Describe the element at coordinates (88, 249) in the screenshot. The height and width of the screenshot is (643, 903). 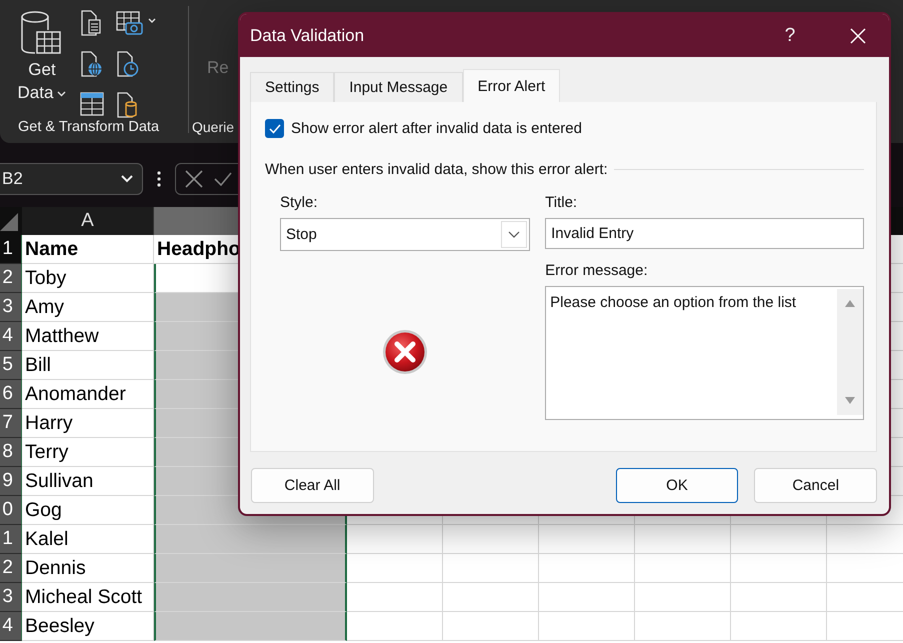
I see `table-cell: Name` at that location.